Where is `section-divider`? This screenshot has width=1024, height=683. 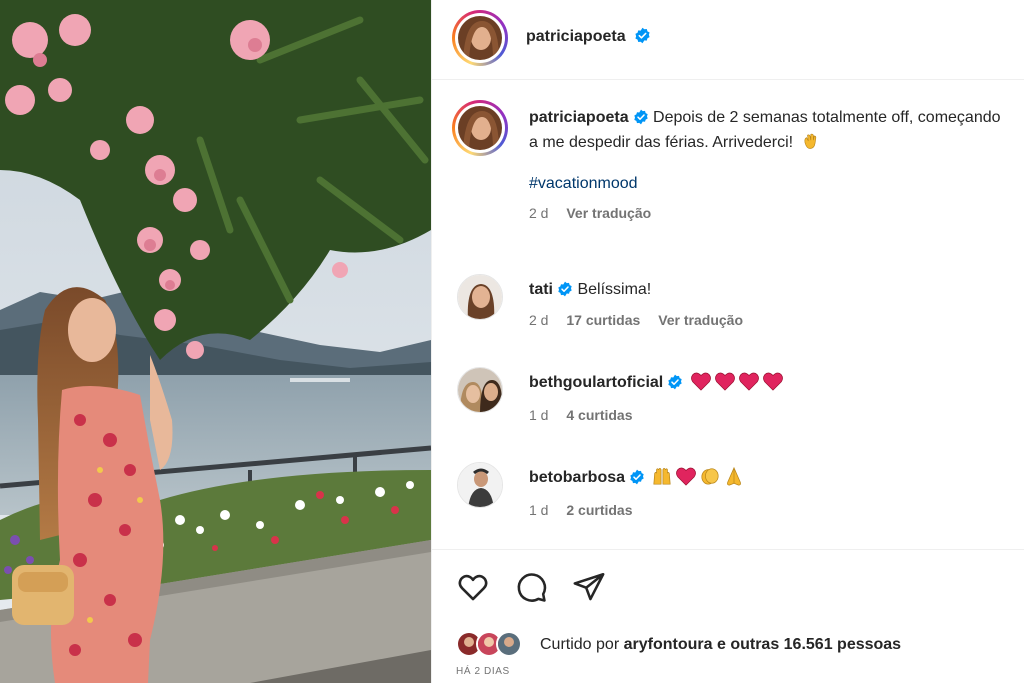
section-divider is located at coordinates (728, 549).